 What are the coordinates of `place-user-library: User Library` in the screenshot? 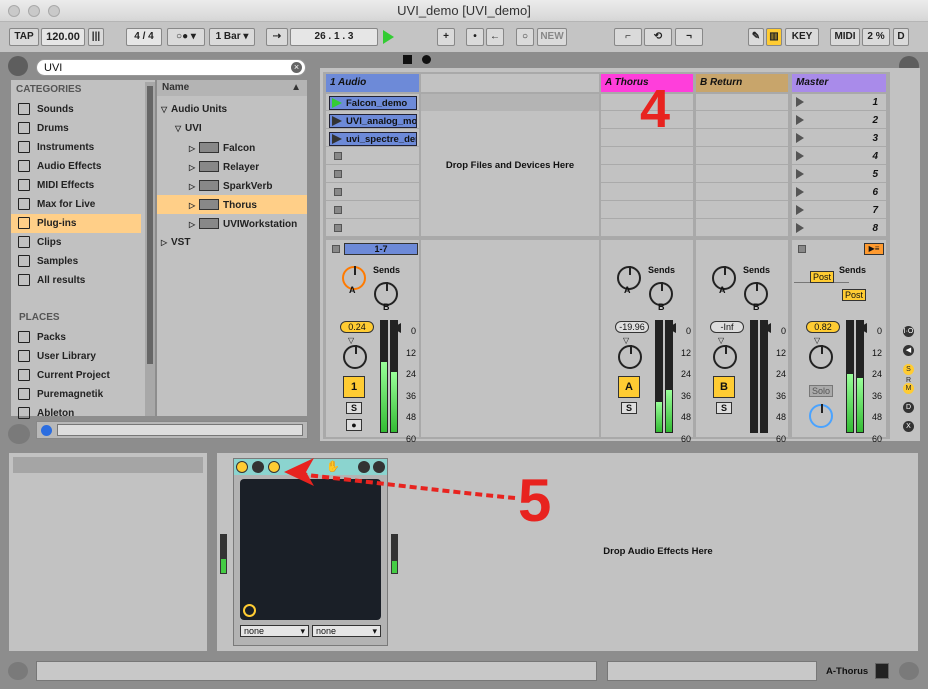 It's located at (76, 356).